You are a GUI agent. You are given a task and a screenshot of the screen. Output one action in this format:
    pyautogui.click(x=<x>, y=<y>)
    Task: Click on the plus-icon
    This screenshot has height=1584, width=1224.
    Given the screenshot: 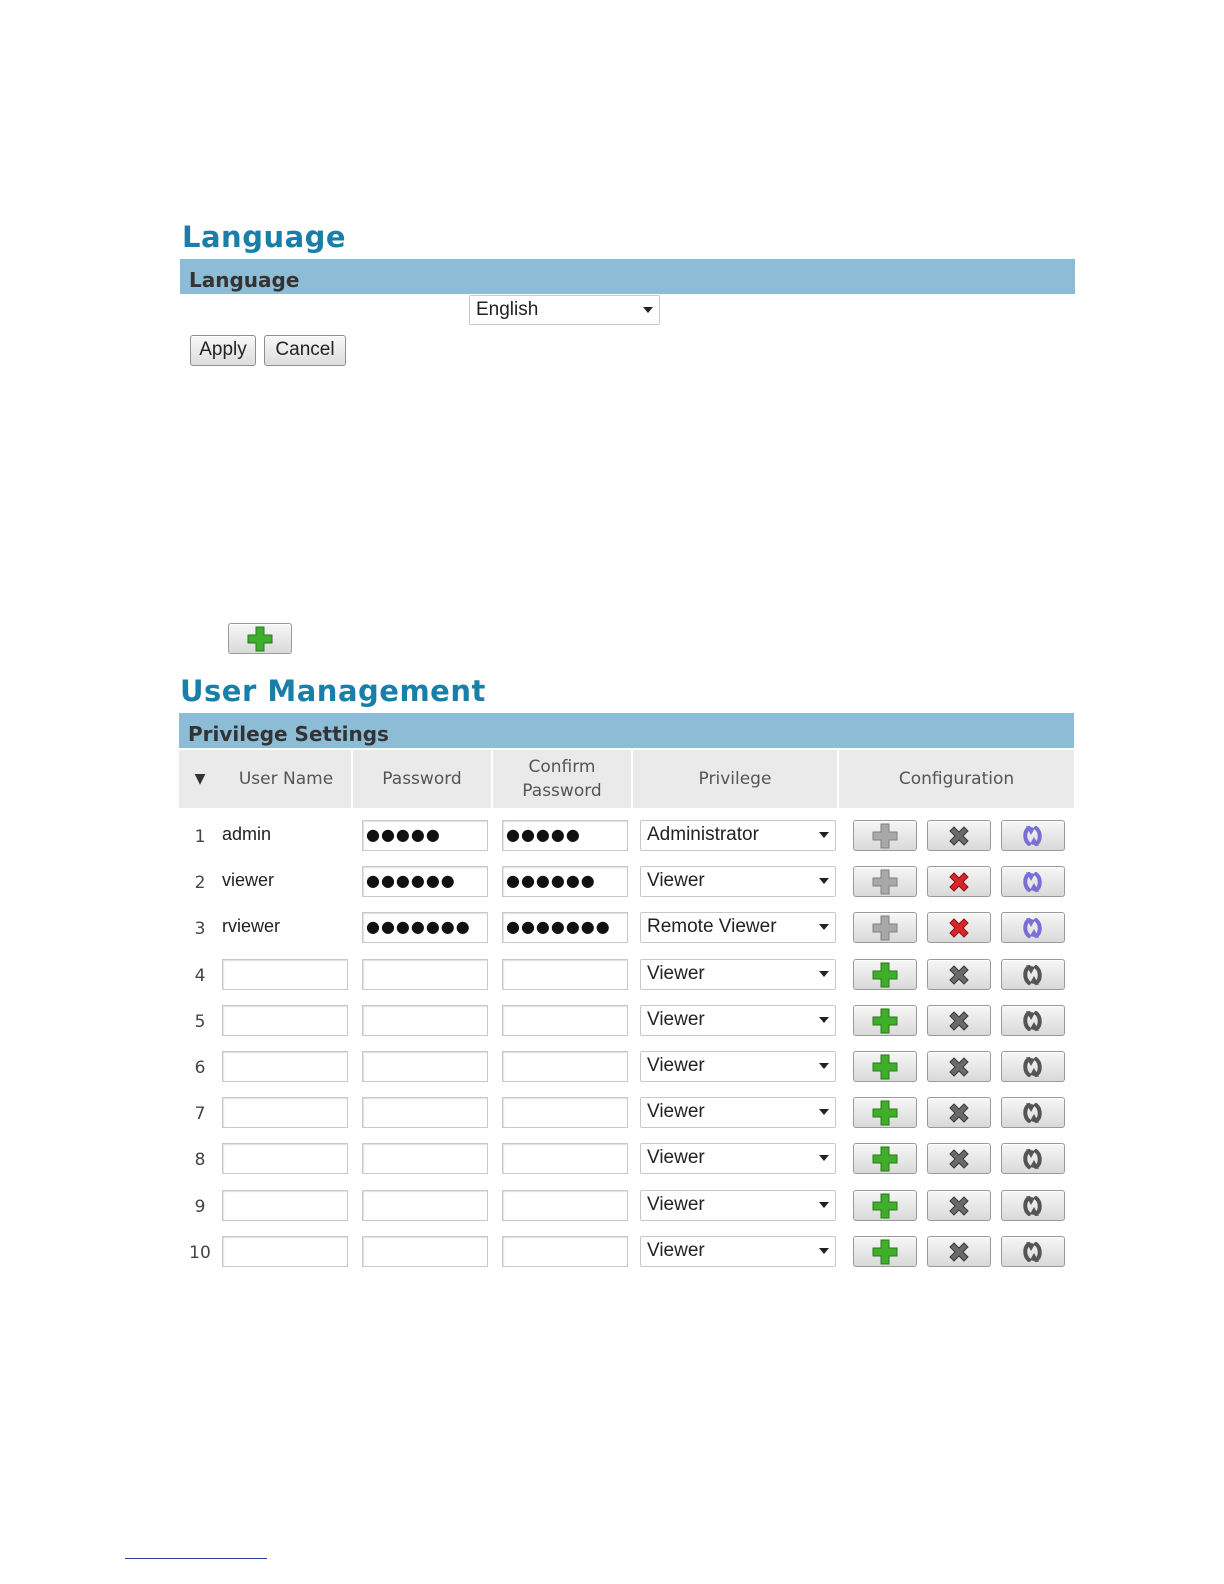 What is the action you would take?
    pyautogui.click(x=885, y=1112)
    